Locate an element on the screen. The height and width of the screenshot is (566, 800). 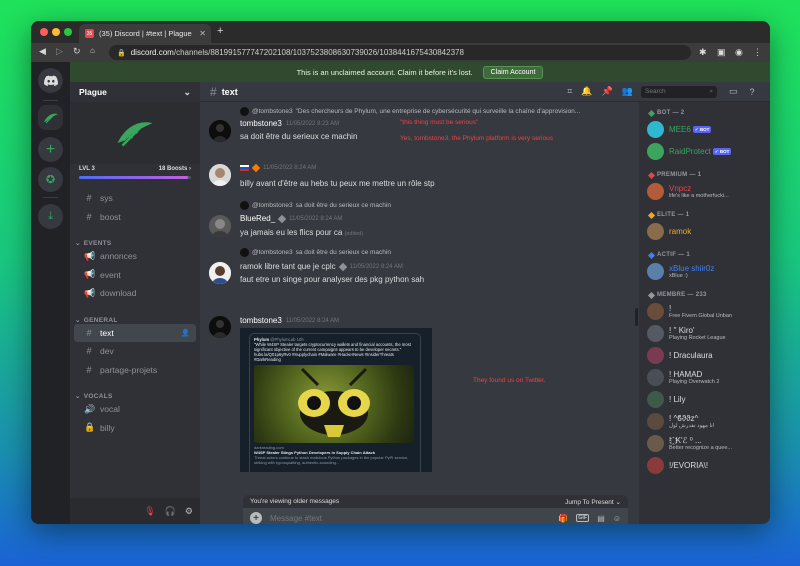
member-item: ! Draculaura is located at coordinates (680, 355).